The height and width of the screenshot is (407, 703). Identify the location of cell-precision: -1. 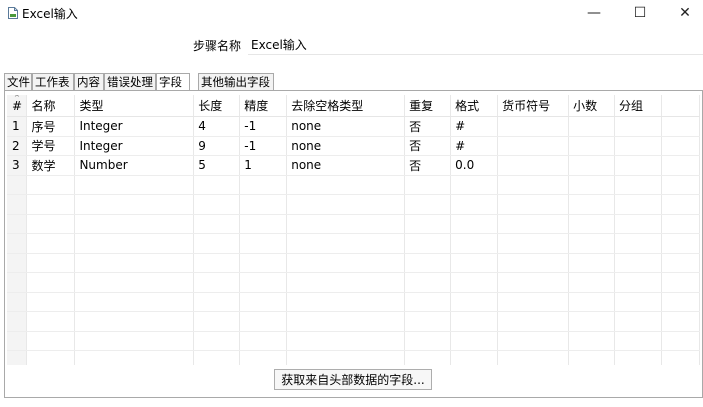
(263, 126).